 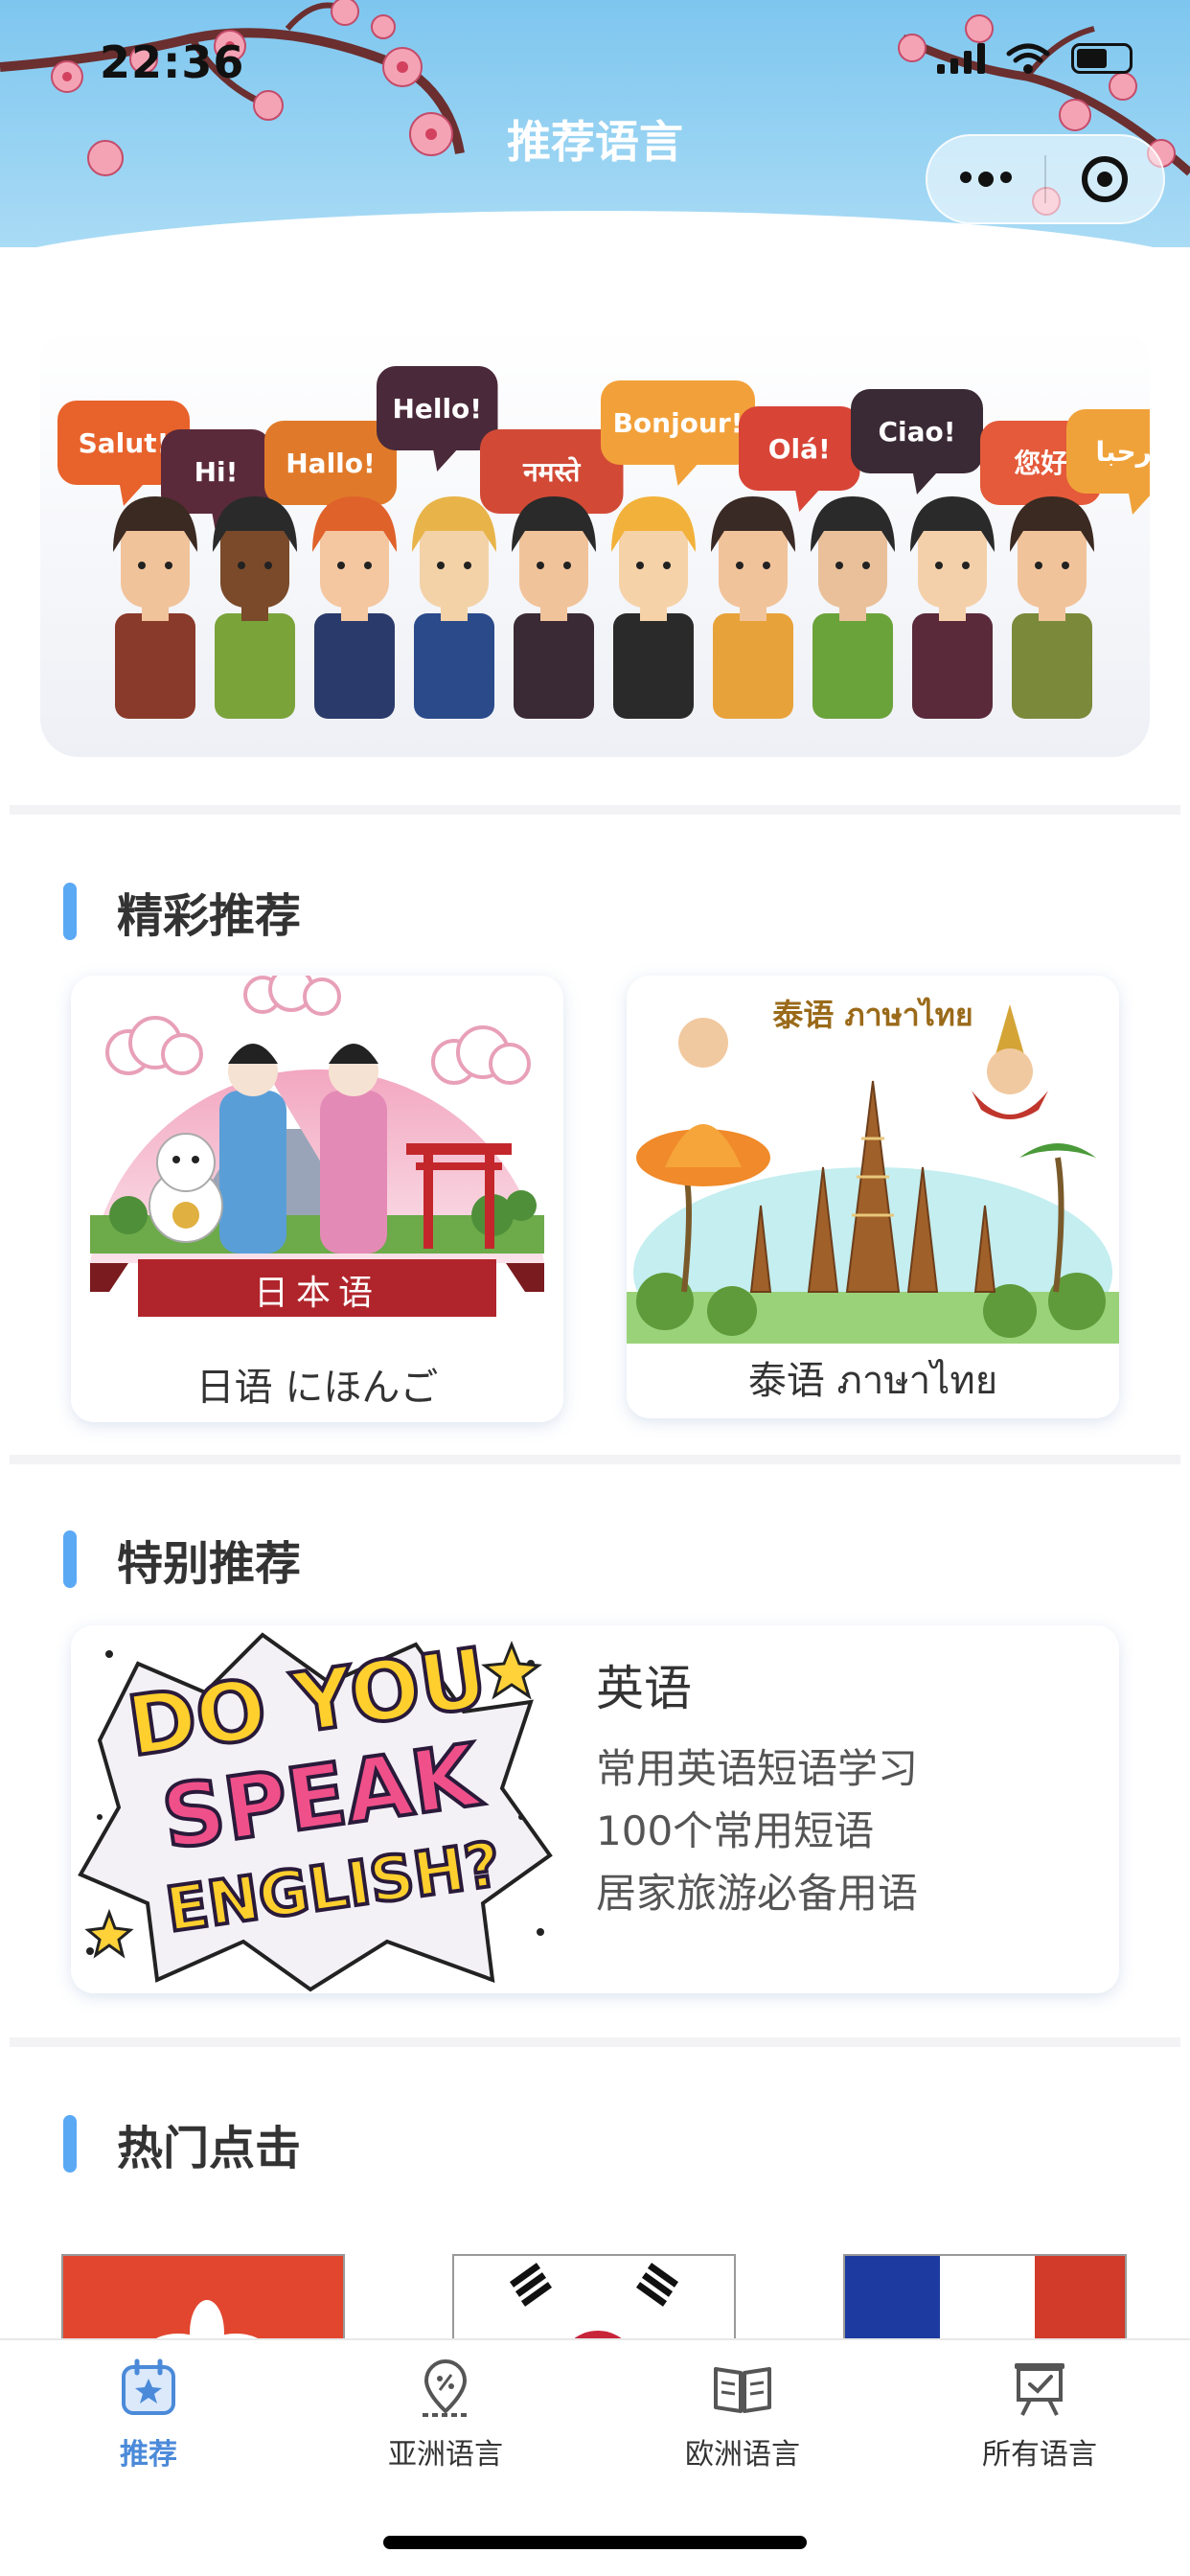 What do you see at coordinates (644, 1688) in the screenshot?
I see `english-title: 英语` at bounding box center [644, 1688].